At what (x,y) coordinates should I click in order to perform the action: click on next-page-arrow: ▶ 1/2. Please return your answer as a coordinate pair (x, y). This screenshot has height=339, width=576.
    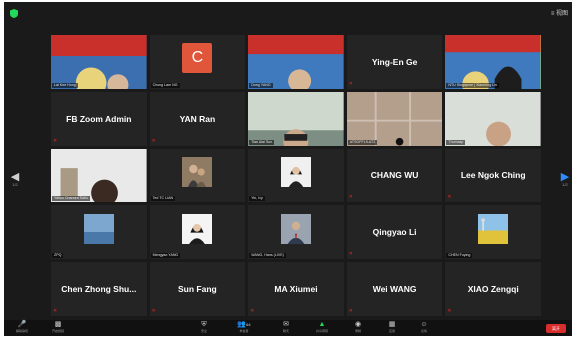
    Looking at the image, I should click on (565, 180).